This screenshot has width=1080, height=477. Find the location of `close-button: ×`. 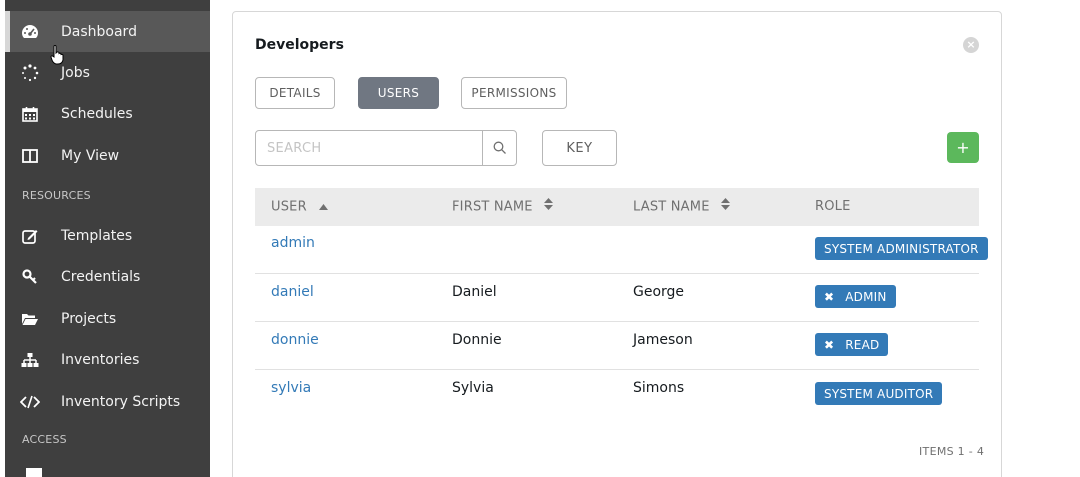

close-button: × is located at coordinates (971, 45).